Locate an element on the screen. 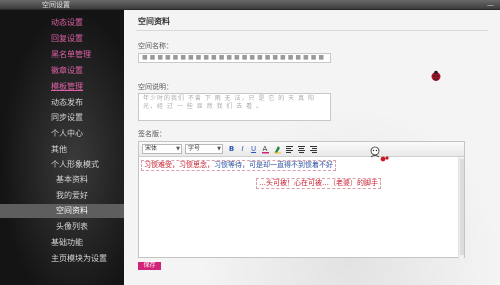 The height and width of the screenshot is (285, 500). align-center-icon is located at coordinates (301, 149).